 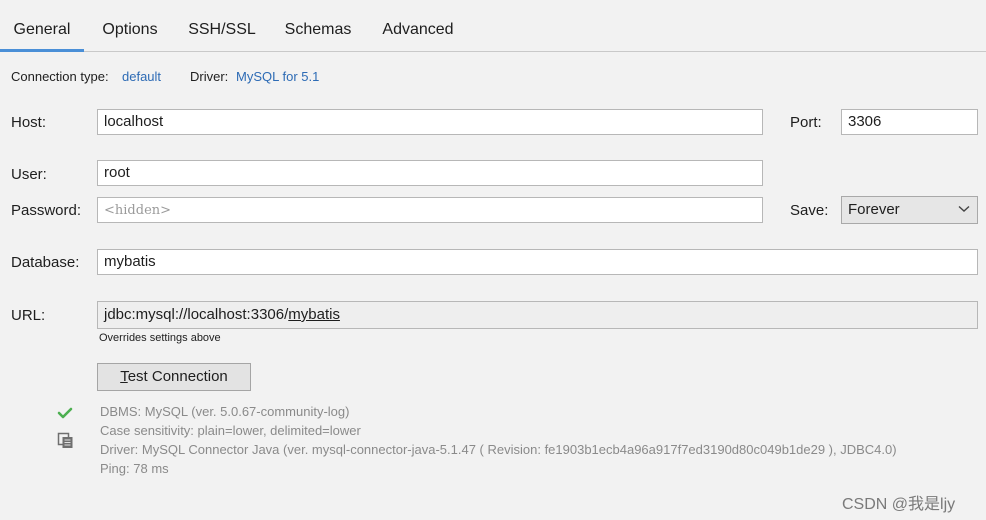 What do you see at coordinates (28, 315) in the screenshot?
I see `url-label: URL:` at bounding box center [28, 315].